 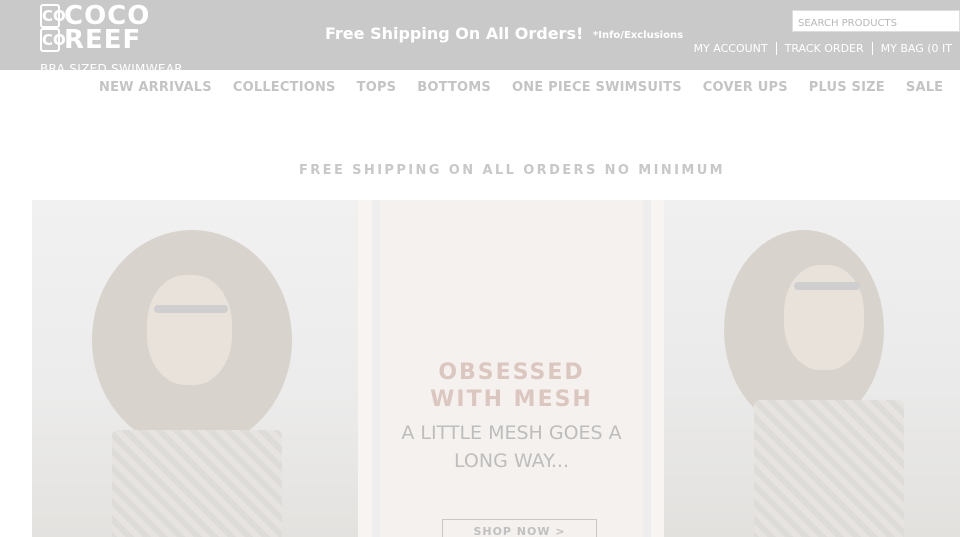 I want to click on sunglasses-right, so click(x=827, y=286).